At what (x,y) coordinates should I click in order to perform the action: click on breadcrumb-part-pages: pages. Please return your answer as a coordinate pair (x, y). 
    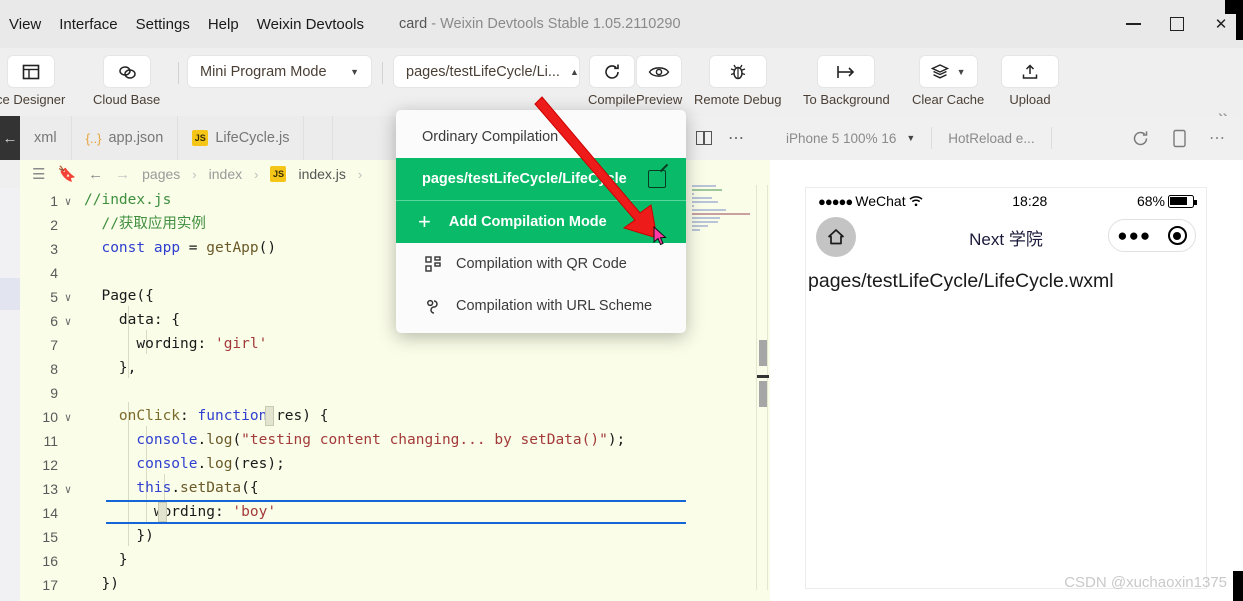
    Looking at the image, I should click on (161, 174).